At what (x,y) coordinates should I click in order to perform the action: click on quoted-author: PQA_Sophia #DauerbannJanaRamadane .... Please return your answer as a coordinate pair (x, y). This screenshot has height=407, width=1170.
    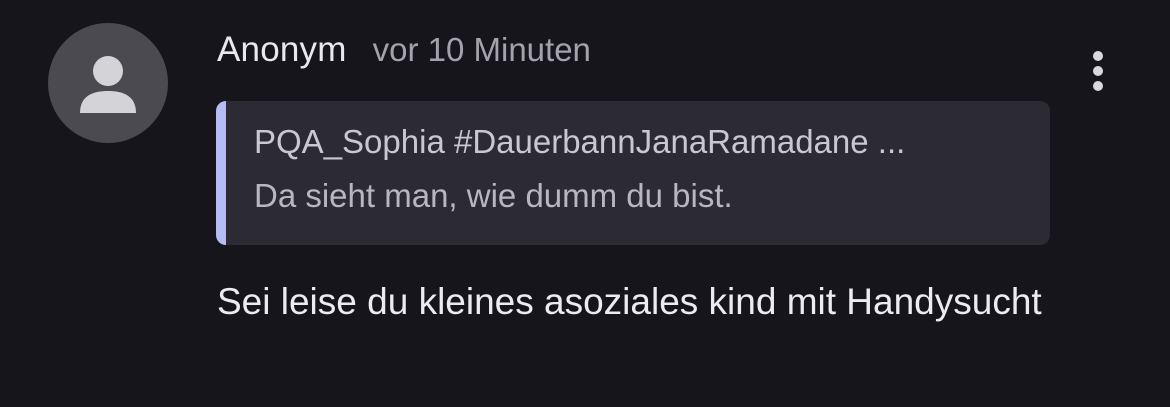
    Looking at the image, I should click on (580, 141).